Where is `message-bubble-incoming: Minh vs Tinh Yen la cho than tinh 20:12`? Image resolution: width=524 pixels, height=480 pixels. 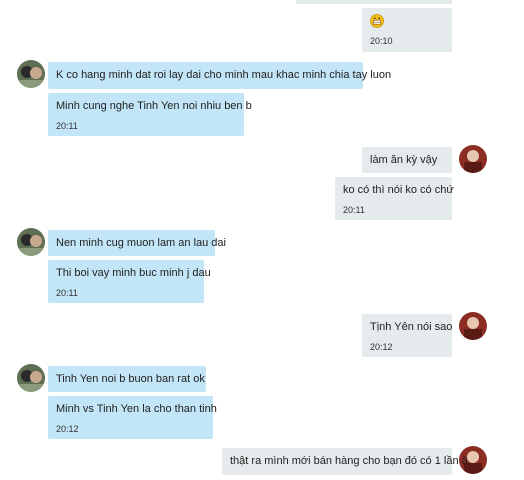 message-bubble-incoming: Minh vs Tinh Yen la cho than tinh 20:12 is located at coordinates (132, 417).